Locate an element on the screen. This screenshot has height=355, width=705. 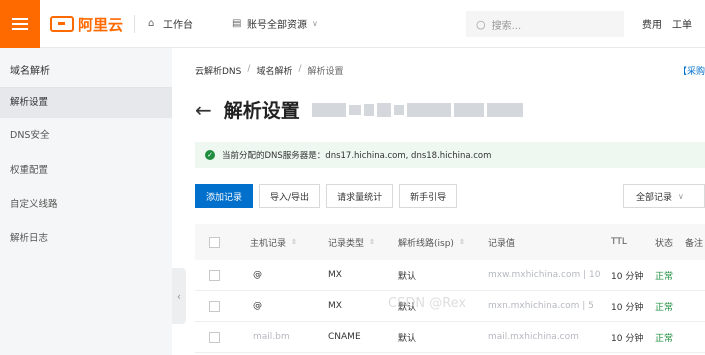
sidebar-title: 域名解析 is located at coordinates (30, 71).